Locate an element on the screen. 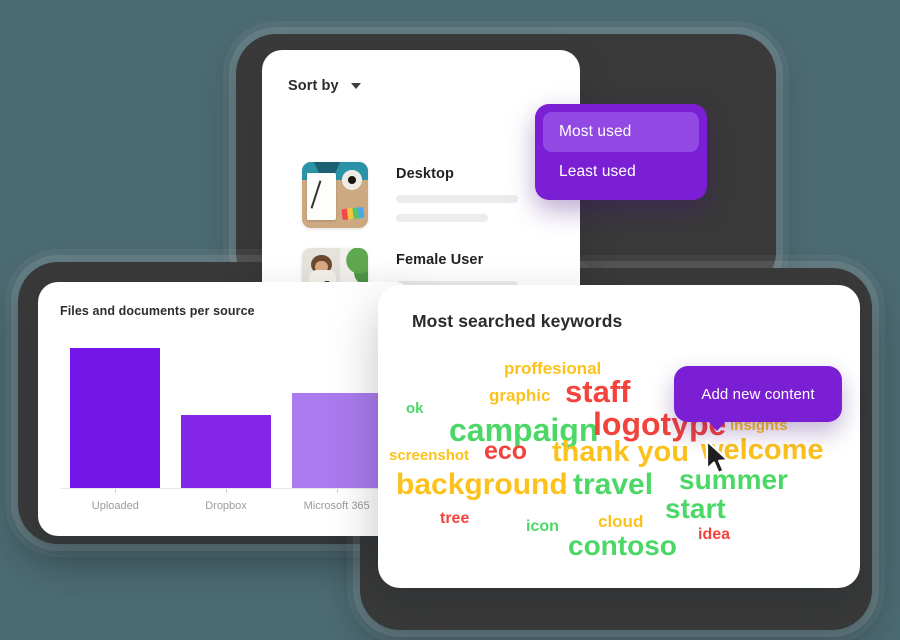 This screenshot has height=640, width=900. sort-dropdown-menu: Most used Least used is located at coordinates (621, 152).